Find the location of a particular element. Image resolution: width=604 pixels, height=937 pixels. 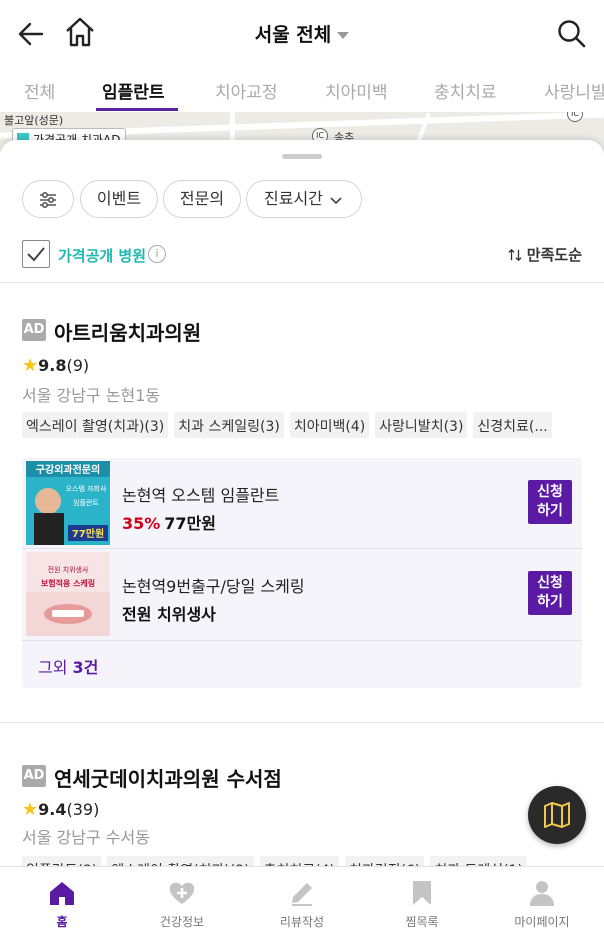

tab-wisdom-tooth: 사랑니발 is located at coordinates (574, 90).